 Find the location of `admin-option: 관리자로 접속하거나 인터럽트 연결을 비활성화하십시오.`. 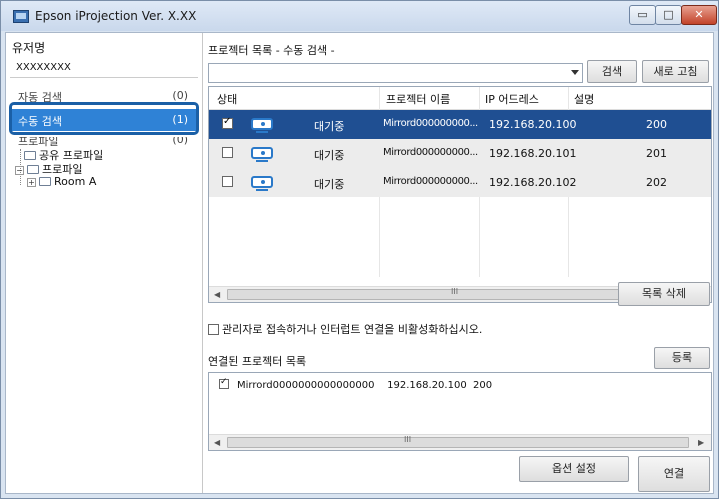

admin-option: 관리자로 접속하거나 인터럽트 연결을 비활성화하십시오. is located at coordinates (345, 329).